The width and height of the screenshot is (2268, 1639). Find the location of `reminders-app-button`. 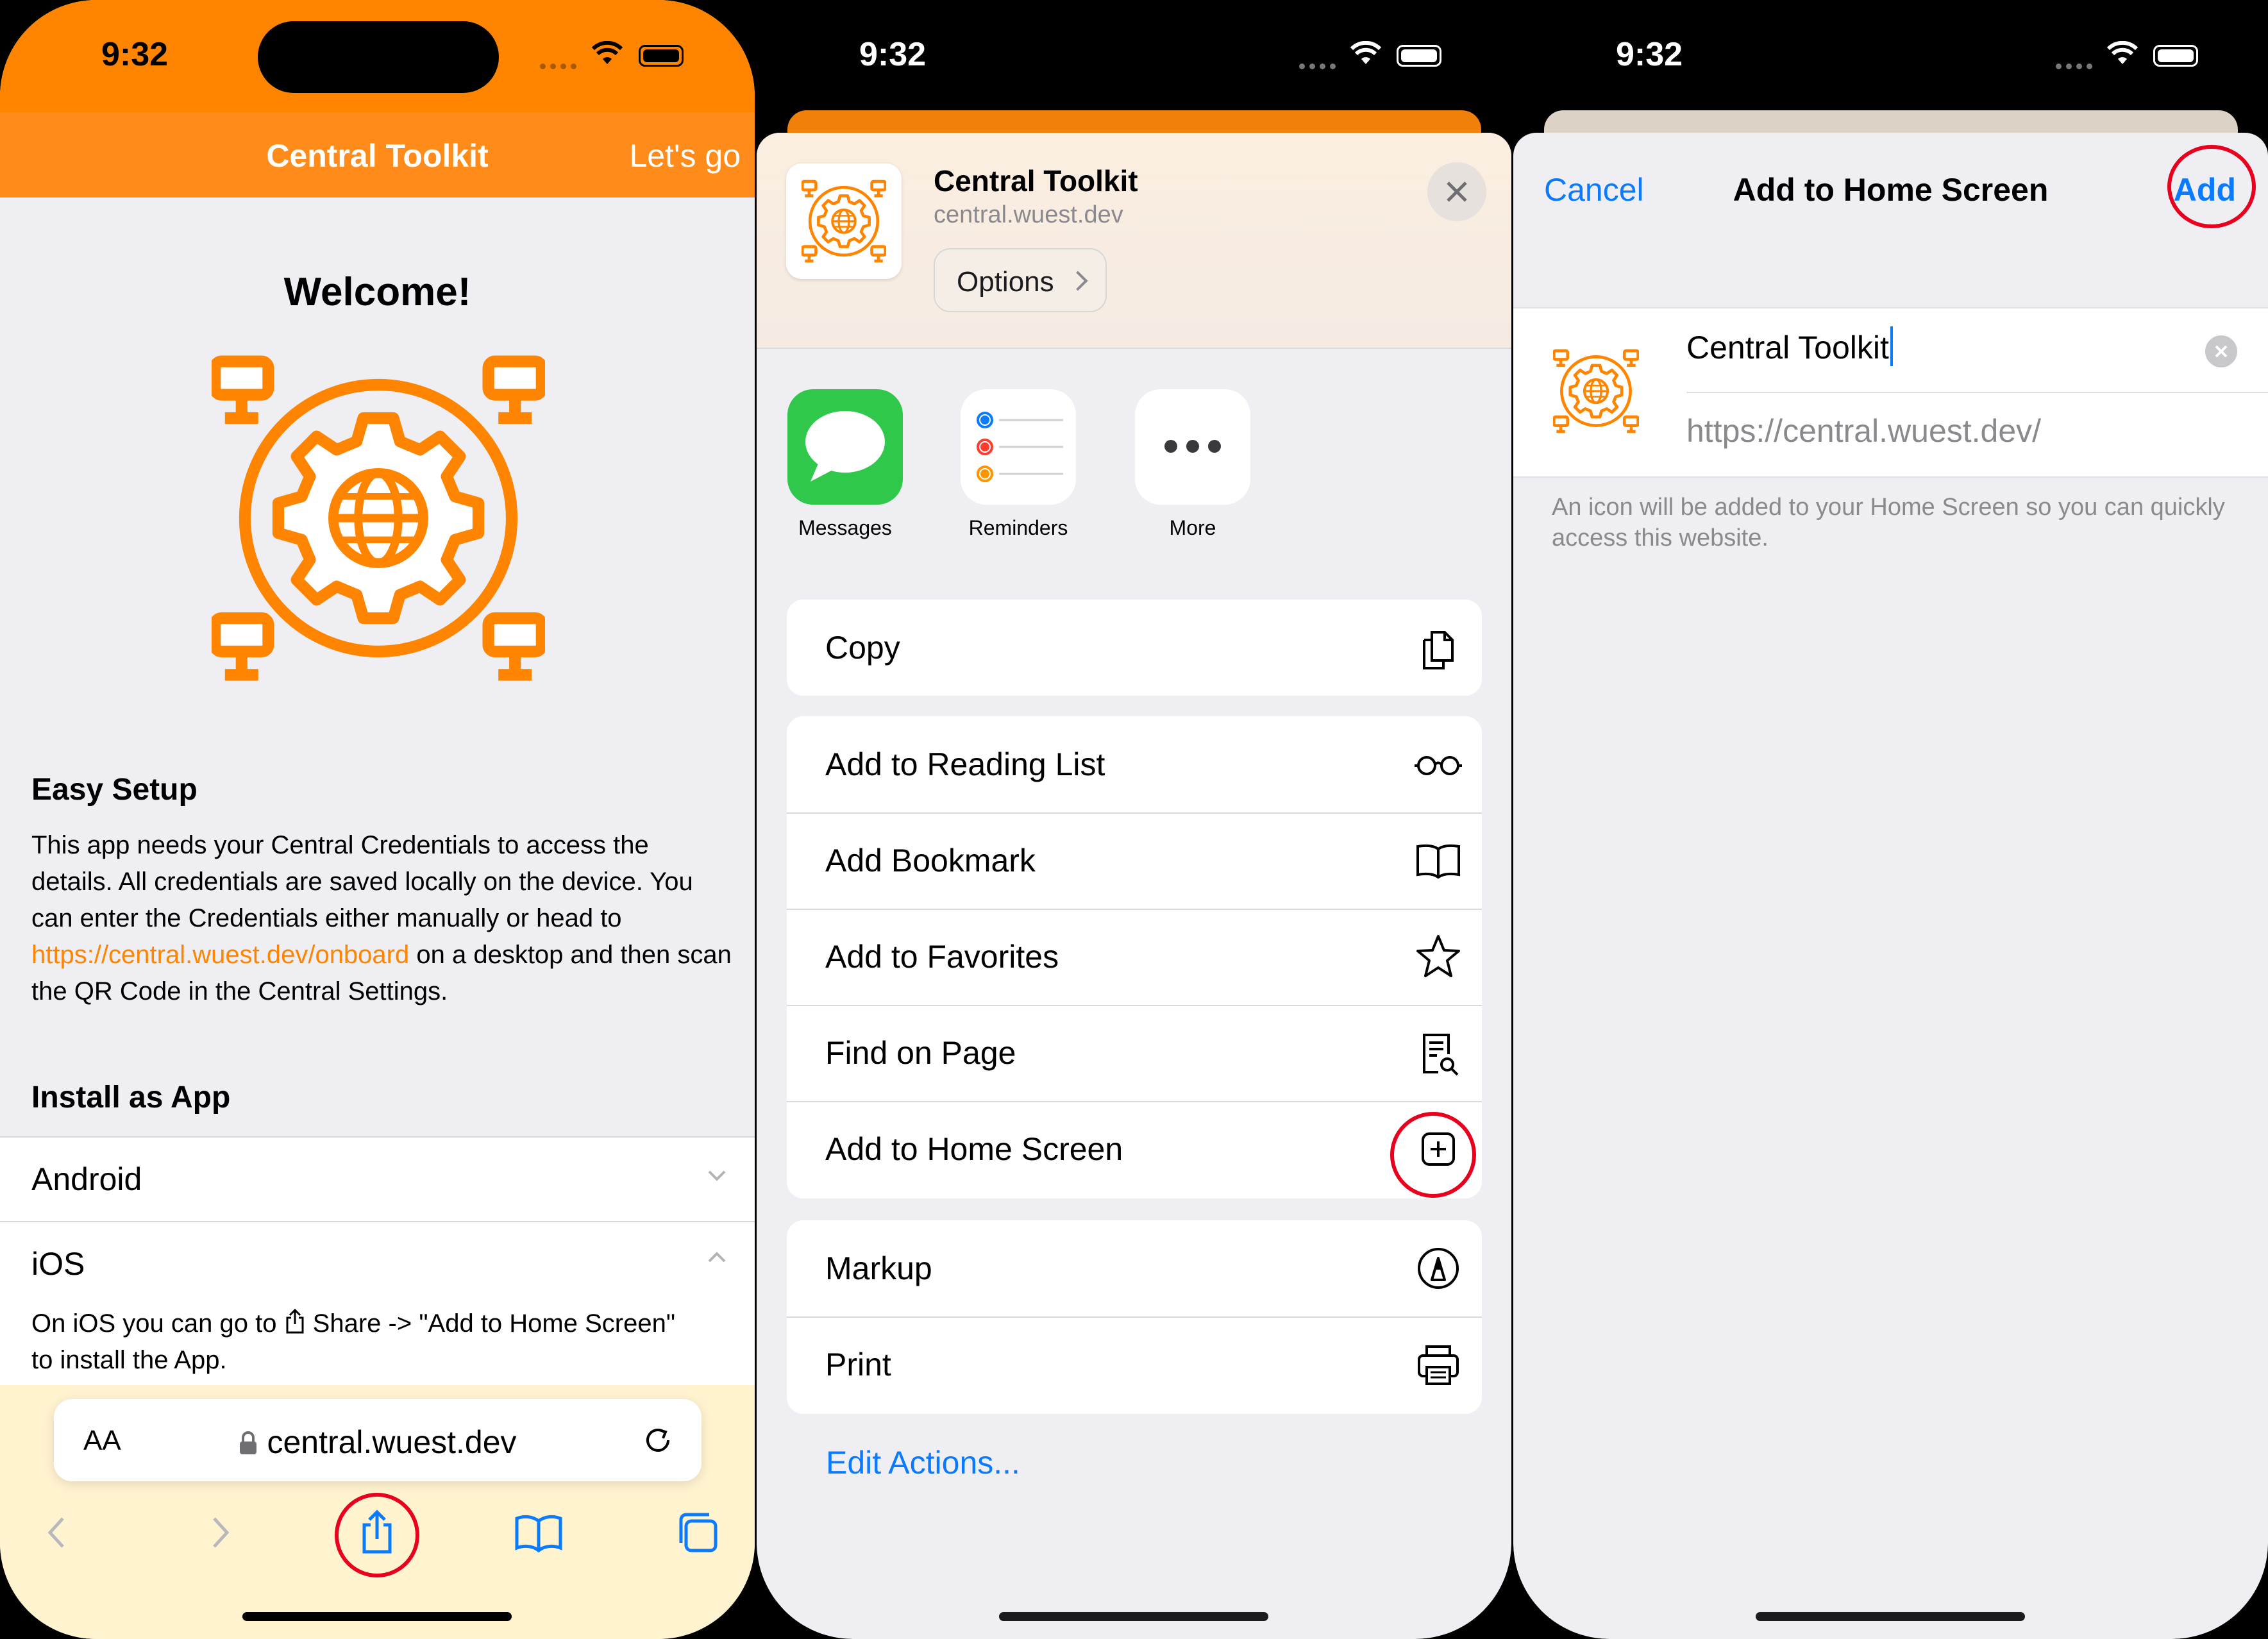

reminders-app-button is located at coordinates (1018, 447).